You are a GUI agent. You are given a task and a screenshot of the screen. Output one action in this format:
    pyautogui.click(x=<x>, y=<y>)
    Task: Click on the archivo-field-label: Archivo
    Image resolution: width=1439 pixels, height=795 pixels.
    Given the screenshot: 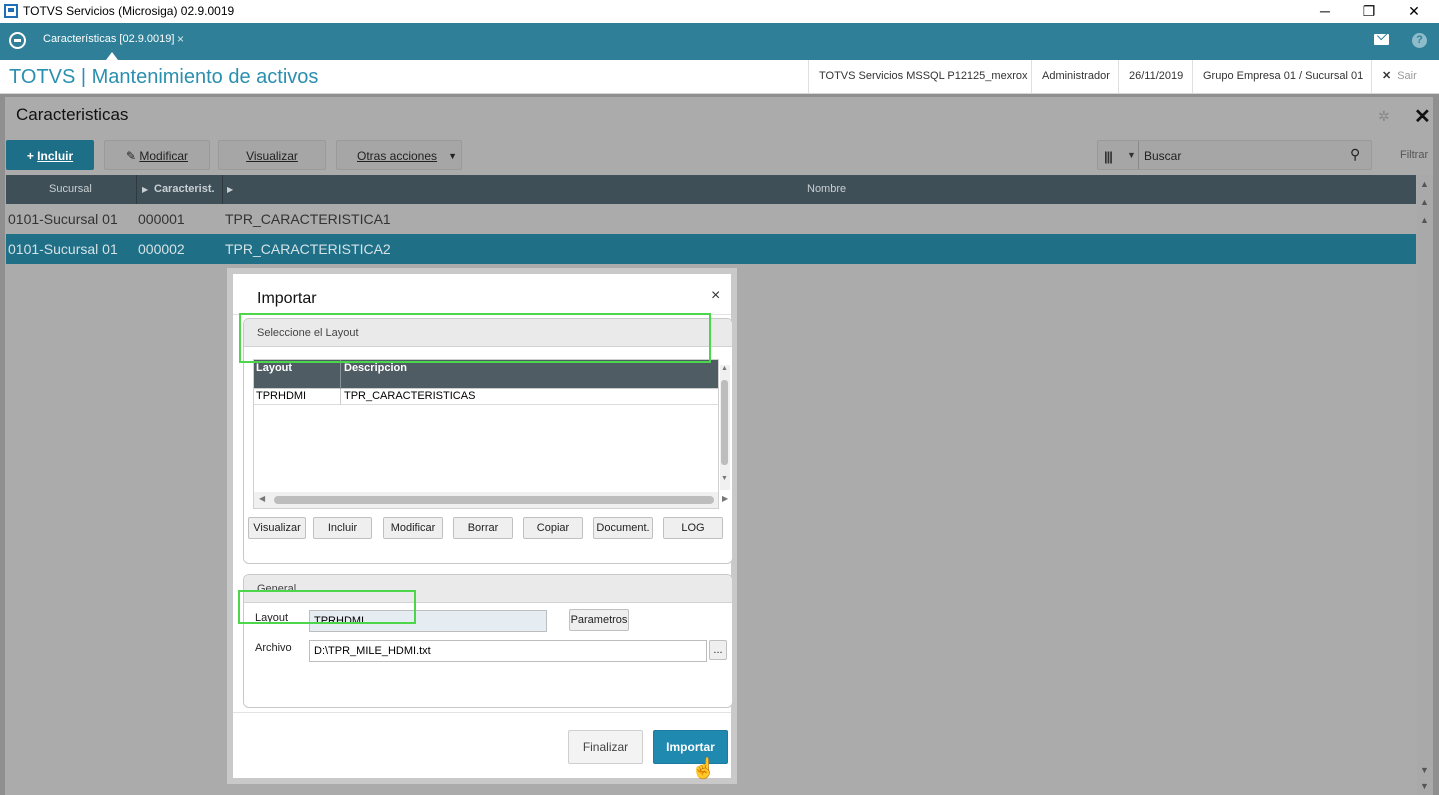 What is the action you would take?
    pyautogui.click(x=273, y=648)
    